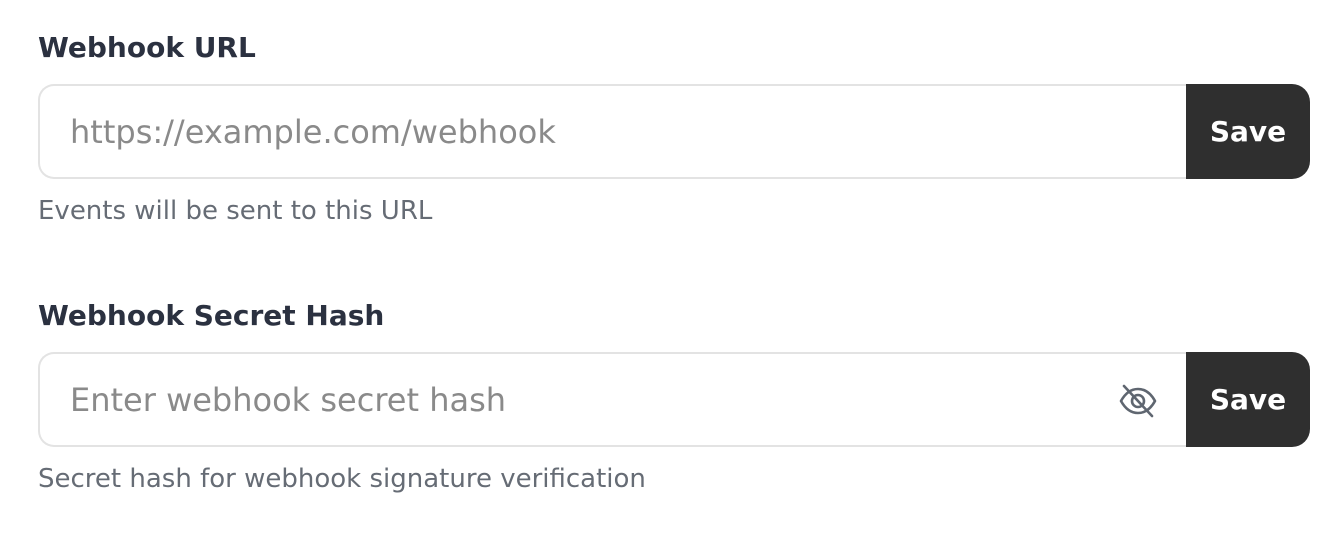 The image size is (1344, 535). I want to click on webhook-url-input, so click(613, 131).